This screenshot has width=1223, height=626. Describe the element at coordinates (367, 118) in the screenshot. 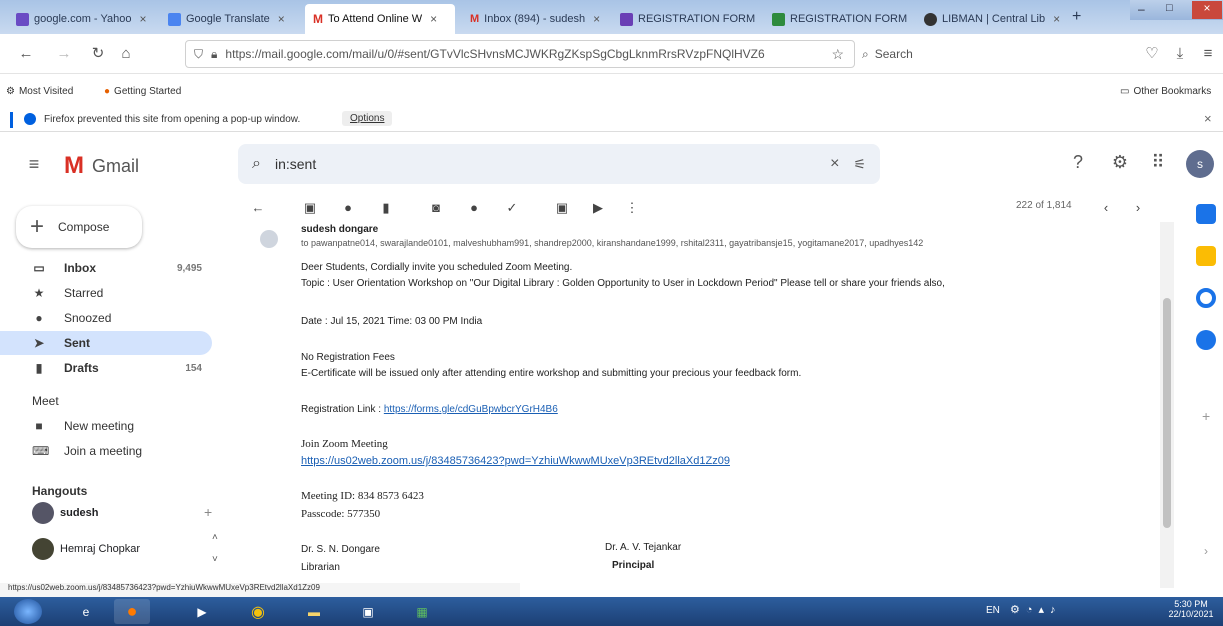

I see `popup-options-button: Options` at that location.